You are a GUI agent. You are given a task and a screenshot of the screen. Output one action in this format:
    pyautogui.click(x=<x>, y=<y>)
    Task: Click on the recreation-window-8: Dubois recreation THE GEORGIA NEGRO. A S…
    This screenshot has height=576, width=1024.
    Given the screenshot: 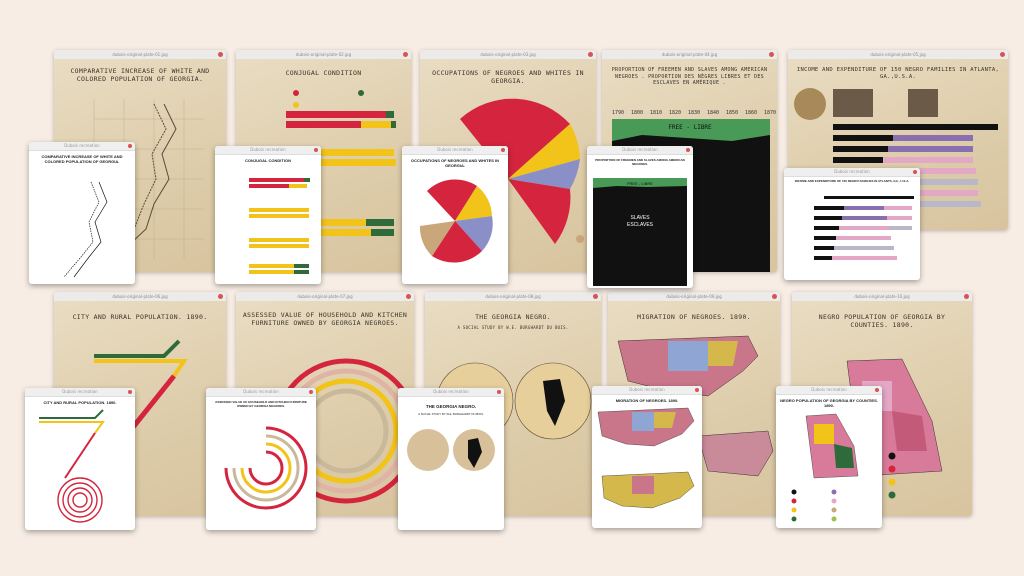 What is the action you would take?
    pyautogui.click(x=451, y=459)
    